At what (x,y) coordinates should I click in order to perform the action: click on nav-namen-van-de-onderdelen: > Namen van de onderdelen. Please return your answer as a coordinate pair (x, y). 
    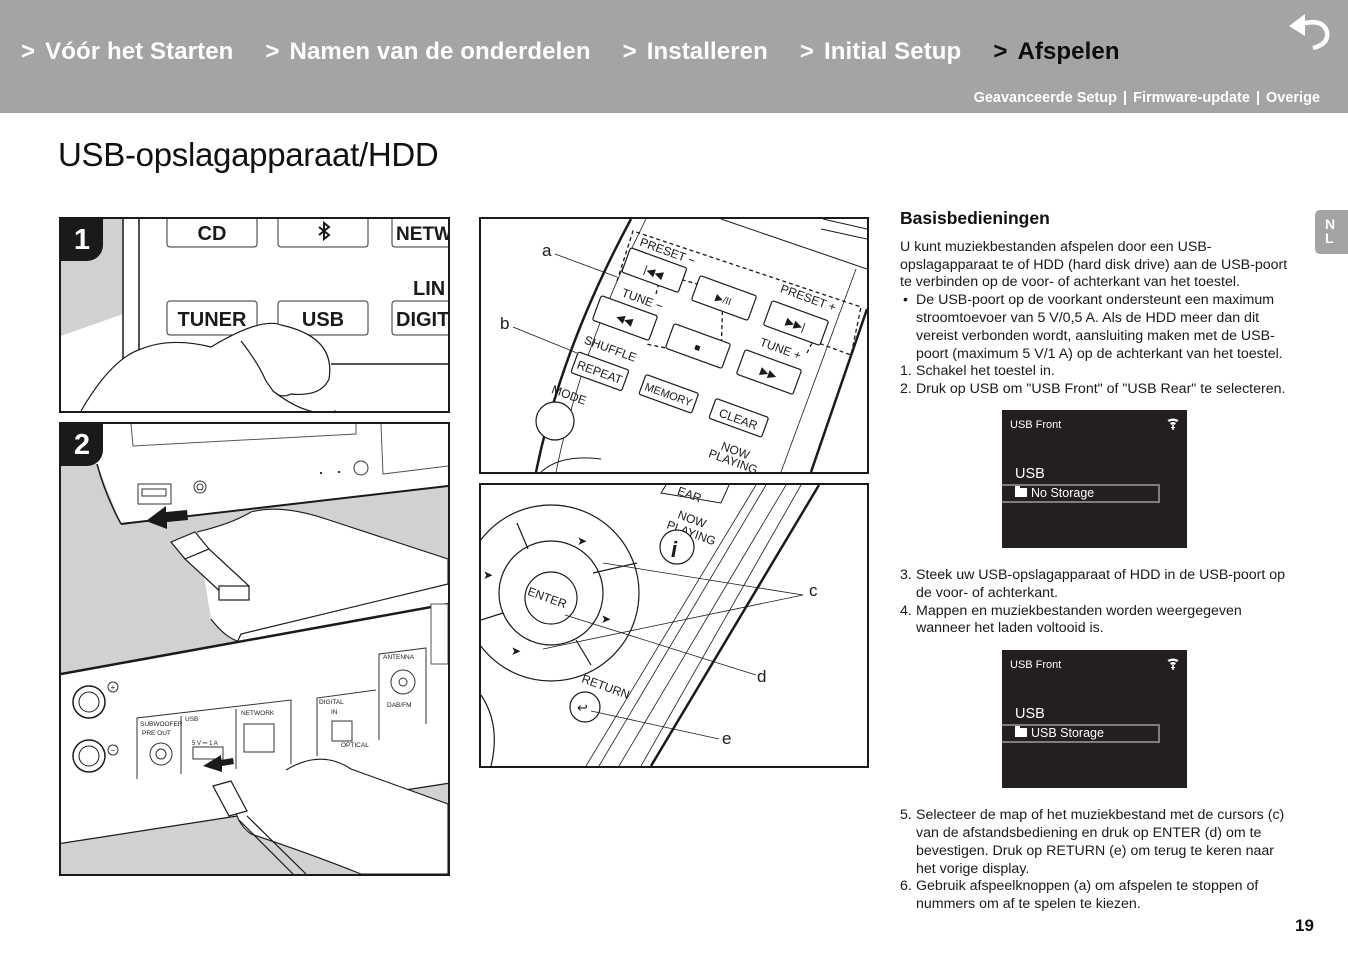
    Looking at the image, I should click on (427, 52).